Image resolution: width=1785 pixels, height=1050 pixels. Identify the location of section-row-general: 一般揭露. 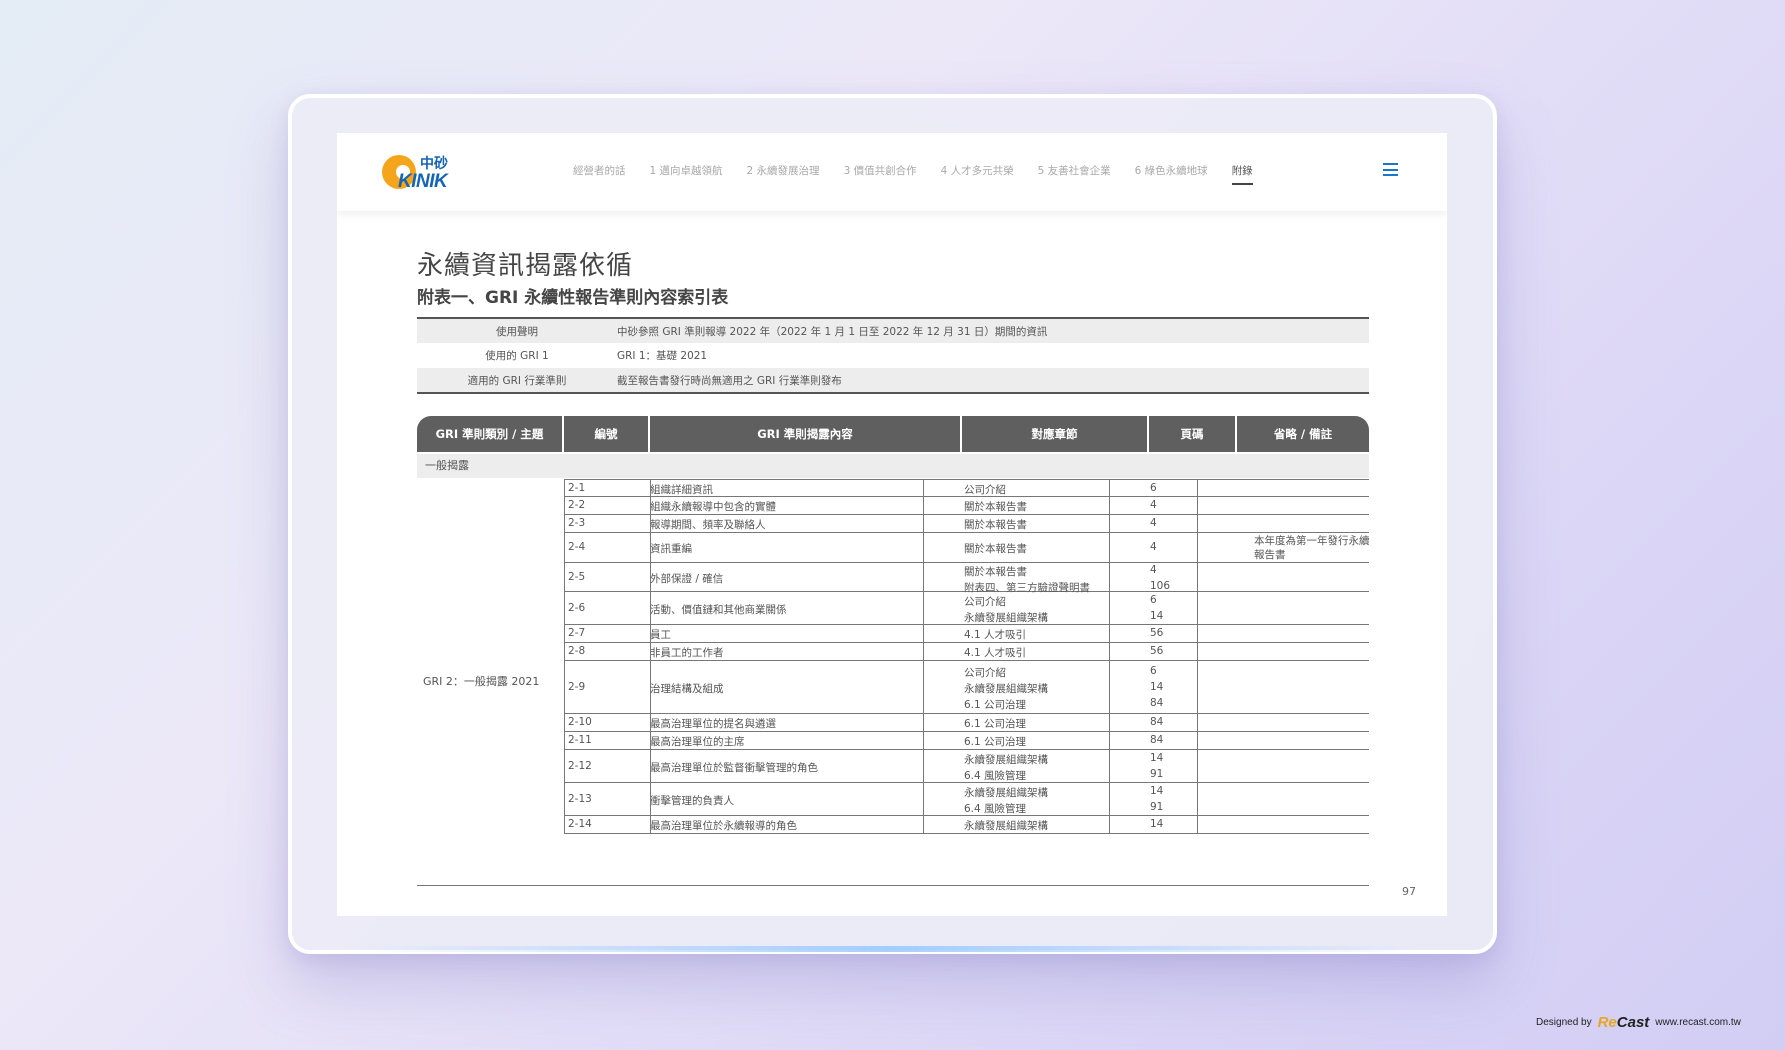
(893, 466).